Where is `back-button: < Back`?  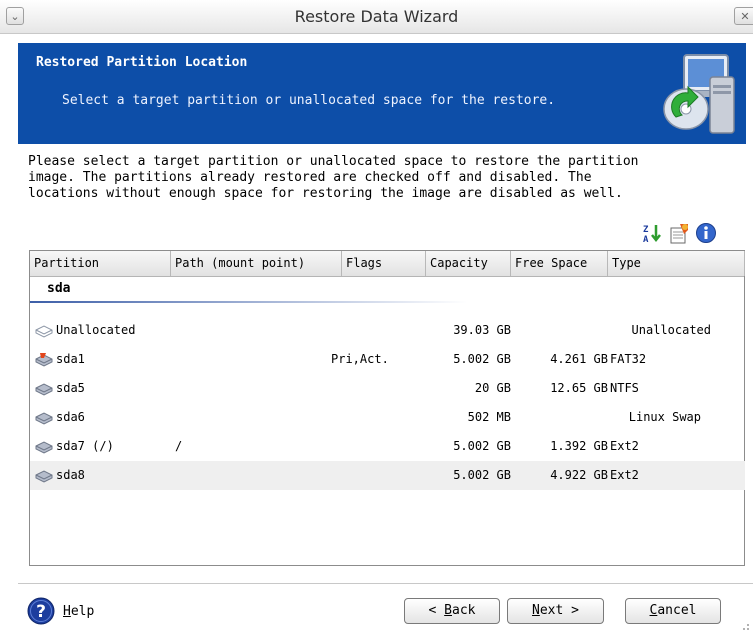 back-button: < Back is located at coordinates (452, 611).